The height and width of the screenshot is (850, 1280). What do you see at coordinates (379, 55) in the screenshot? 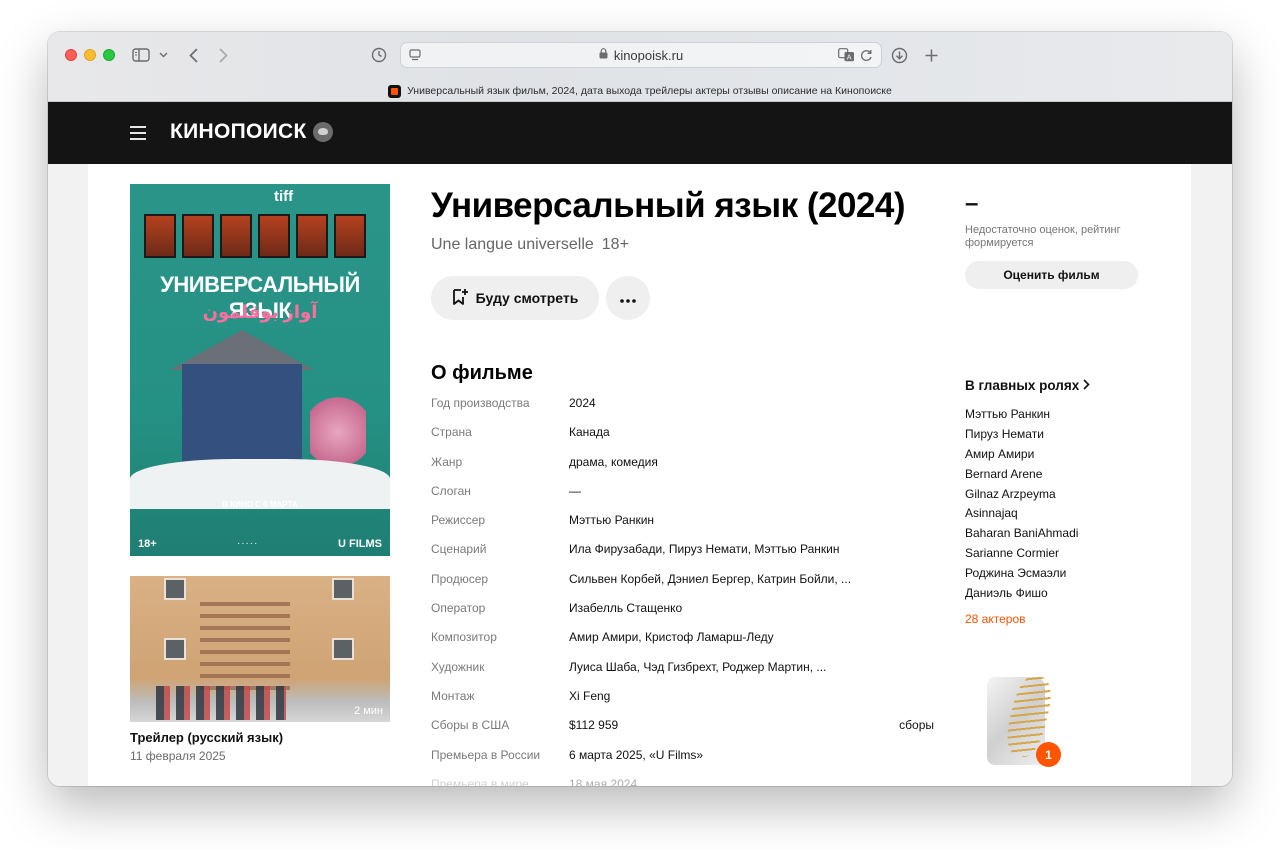
I see `history-icon` at bounding box center [379, 55].